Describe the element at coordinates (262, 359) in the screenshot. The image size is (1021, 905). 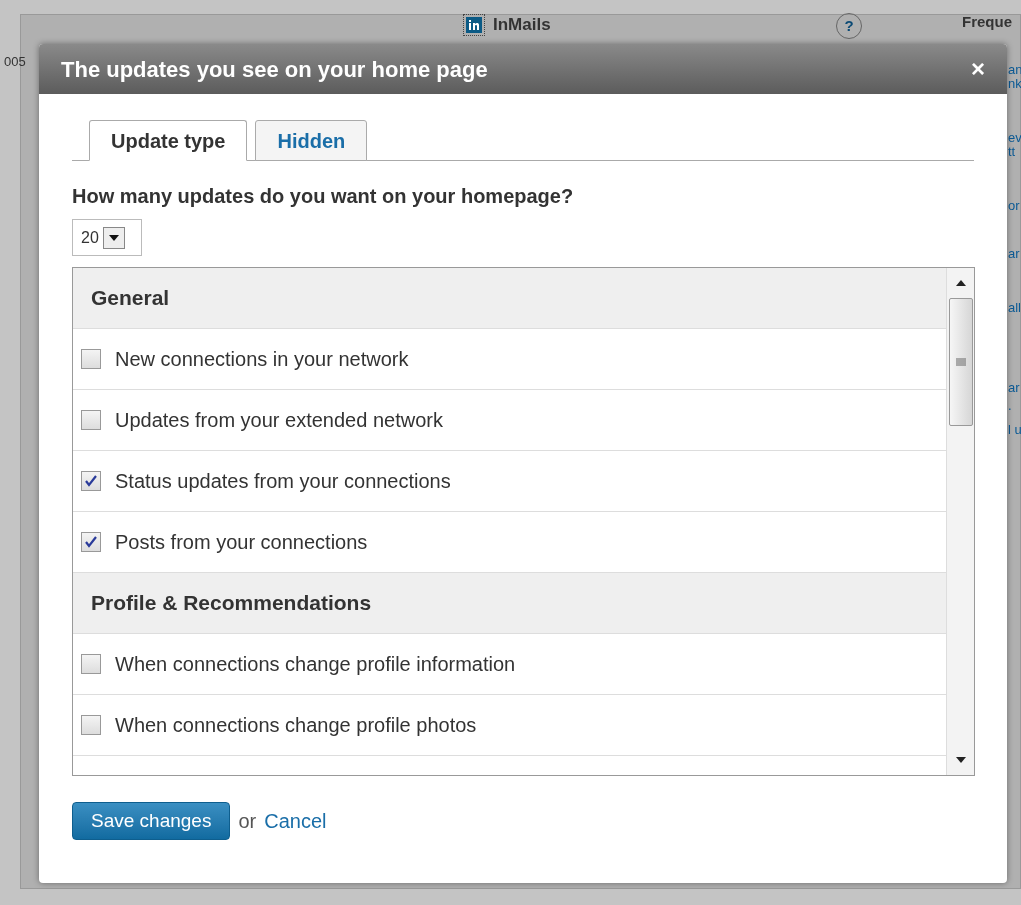
I see `option-label: New connections in your network` at that location.